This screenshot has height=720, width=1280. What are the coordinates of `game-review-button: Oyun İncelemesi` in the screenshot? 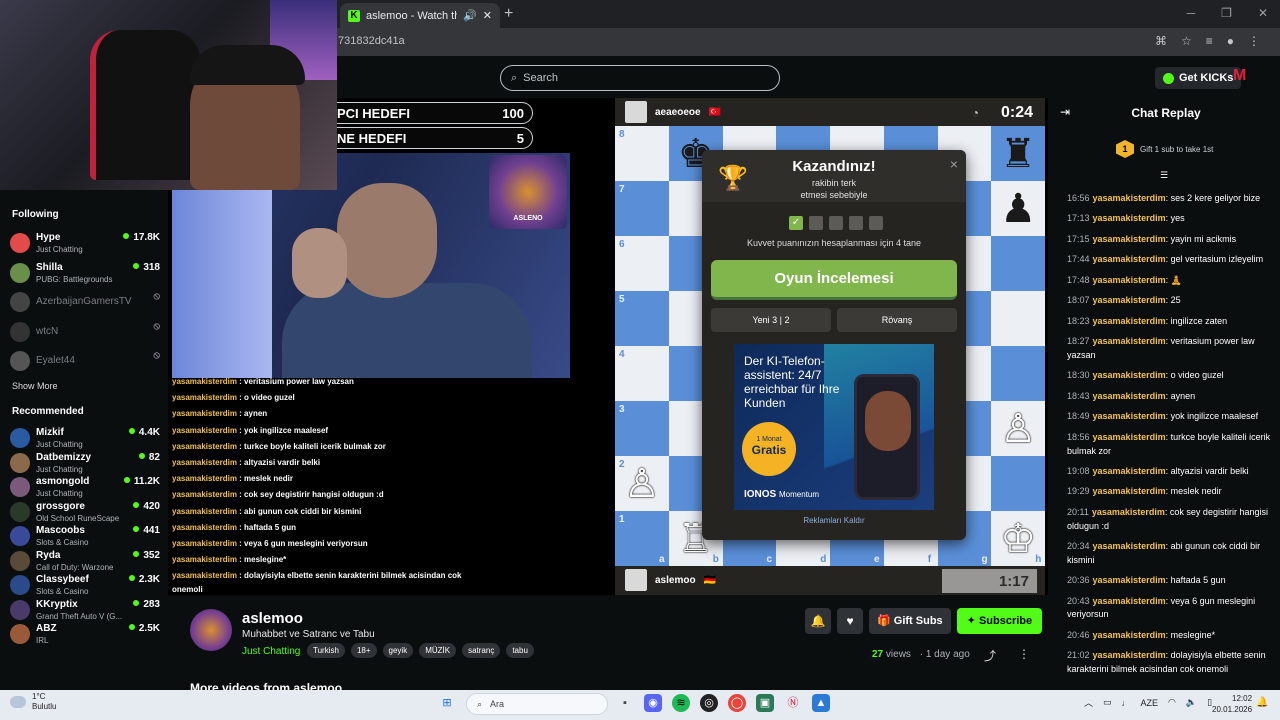 It's located at (834, 280).